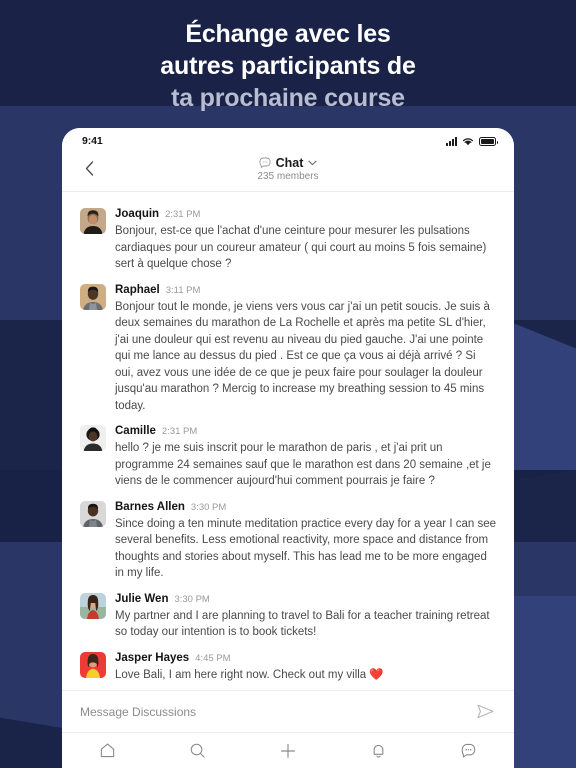  Describe the element at coordinates (289, 162) in the screenshot. I see `chat-title: Chat` at that location.